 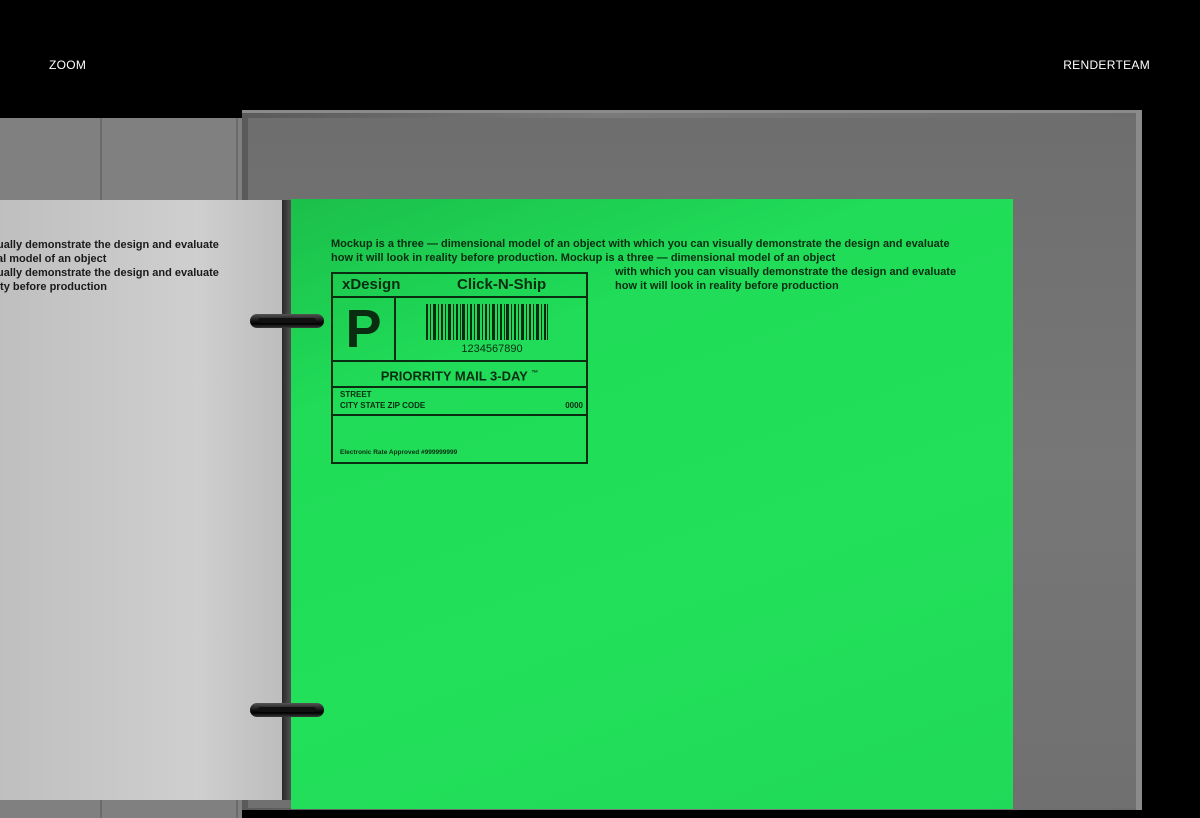 What do you see at coordinates (68, 65) in the screenshot?
I see `header-left-label: ZOOM` at bounding box center [68, 65].